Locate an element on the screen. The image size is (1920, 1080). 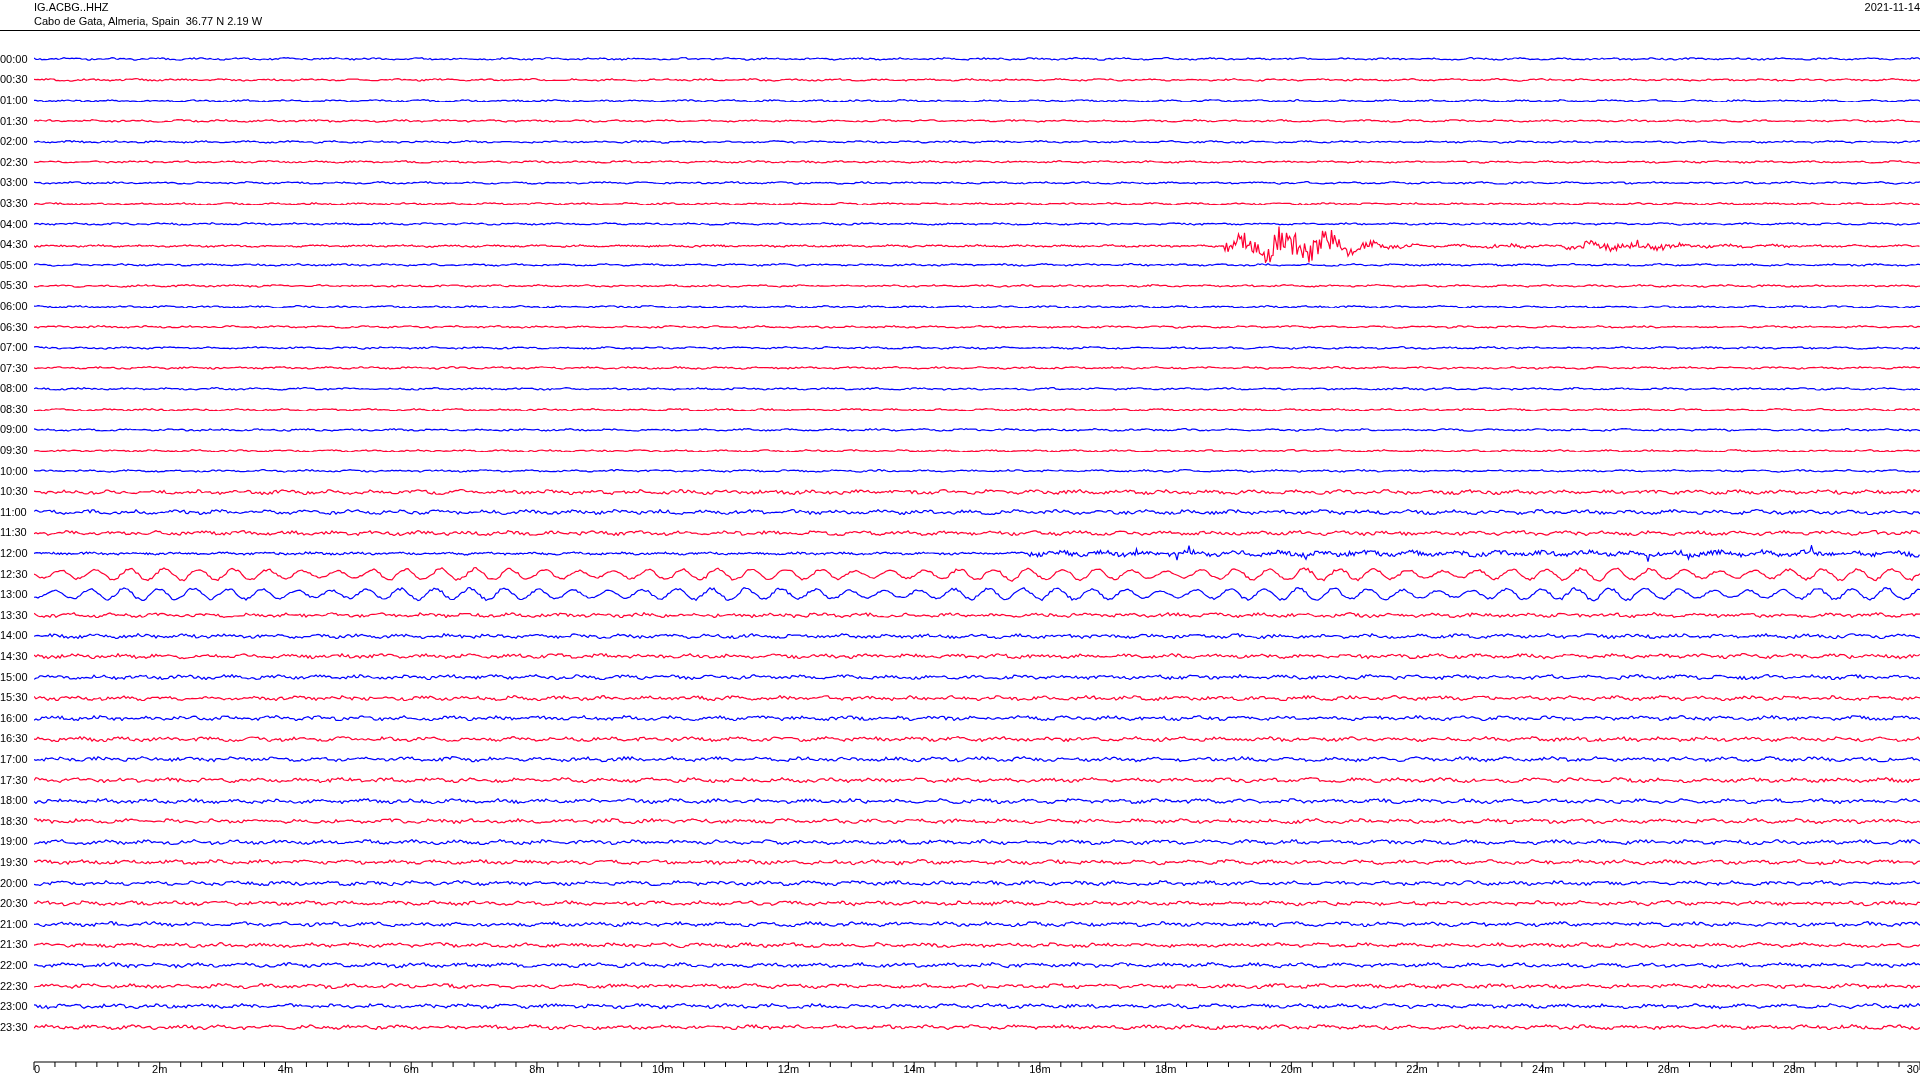
time-label: 11:00 is located at coordinates (14, 512).